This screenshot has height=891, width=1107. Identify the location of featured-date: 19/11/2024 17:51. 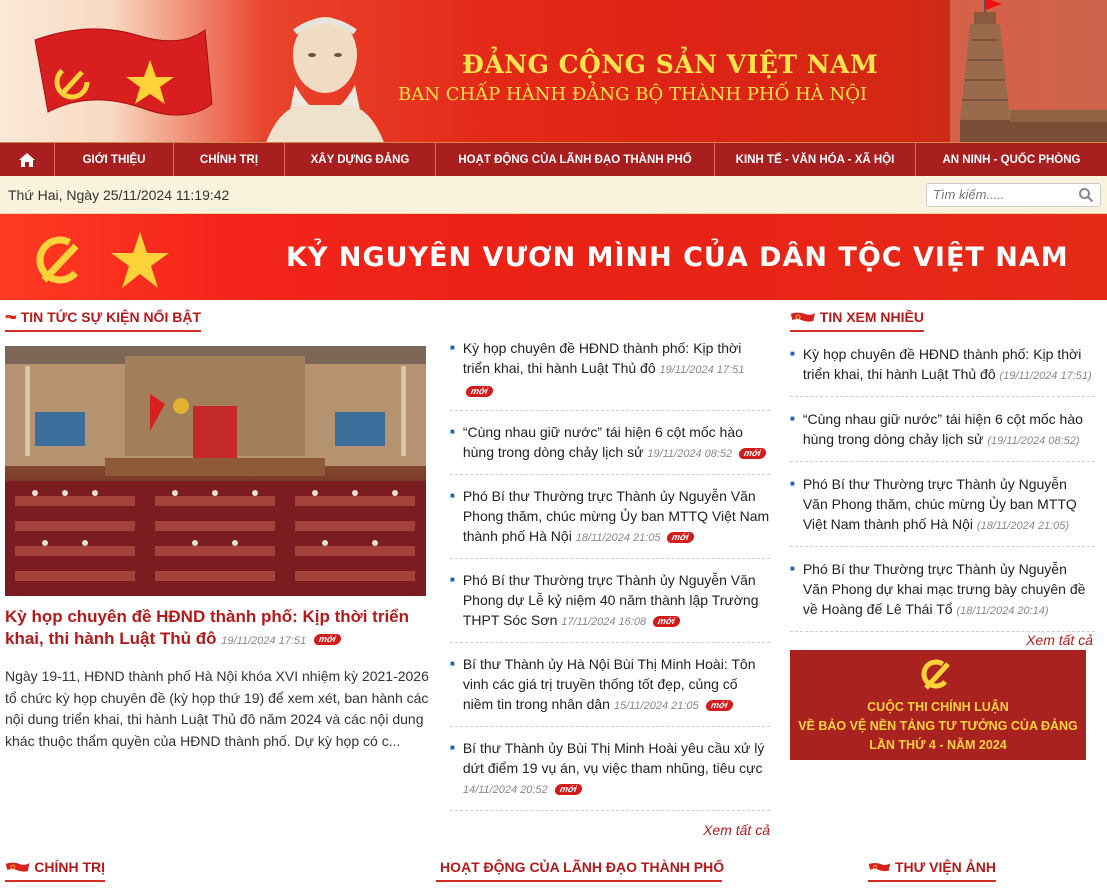
(264, 641).